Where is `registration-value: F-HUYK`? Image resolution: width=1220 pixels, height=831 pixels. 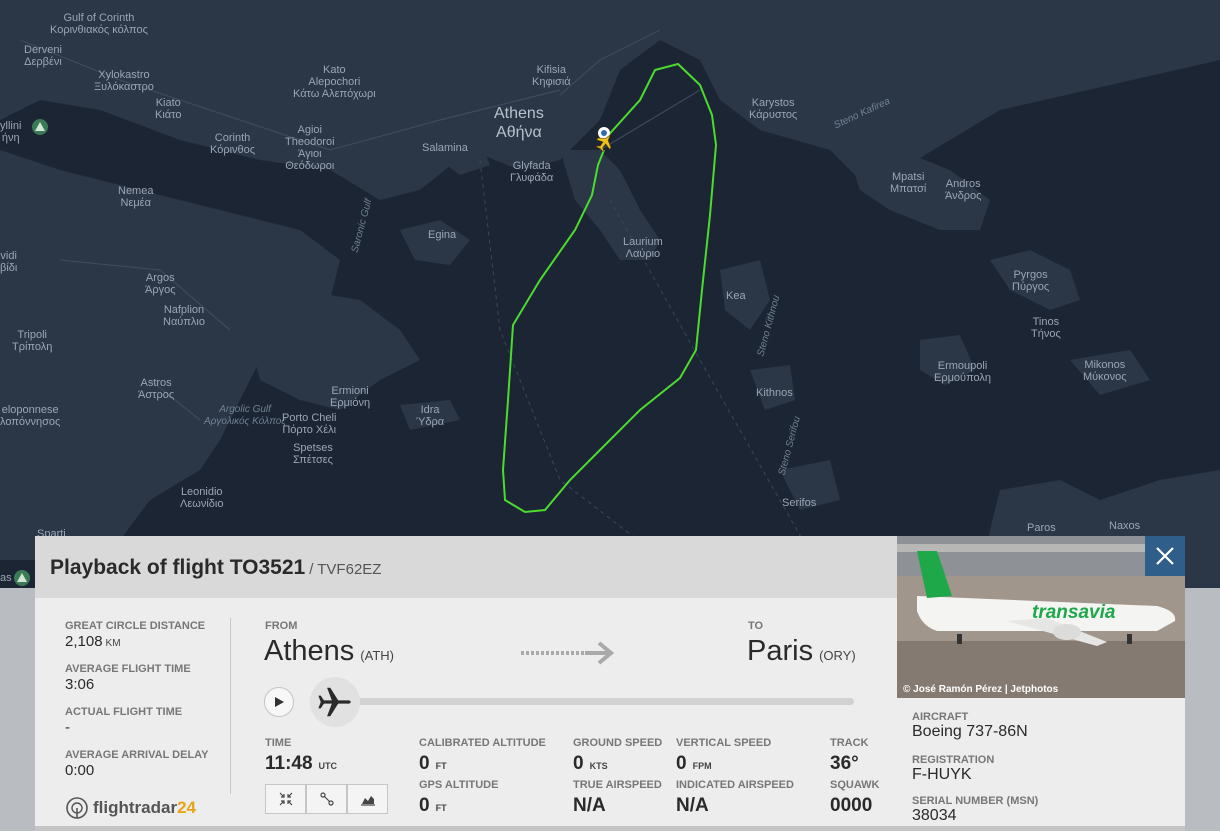
registration-value: F-HUYK is located at coordinates (942, 774).